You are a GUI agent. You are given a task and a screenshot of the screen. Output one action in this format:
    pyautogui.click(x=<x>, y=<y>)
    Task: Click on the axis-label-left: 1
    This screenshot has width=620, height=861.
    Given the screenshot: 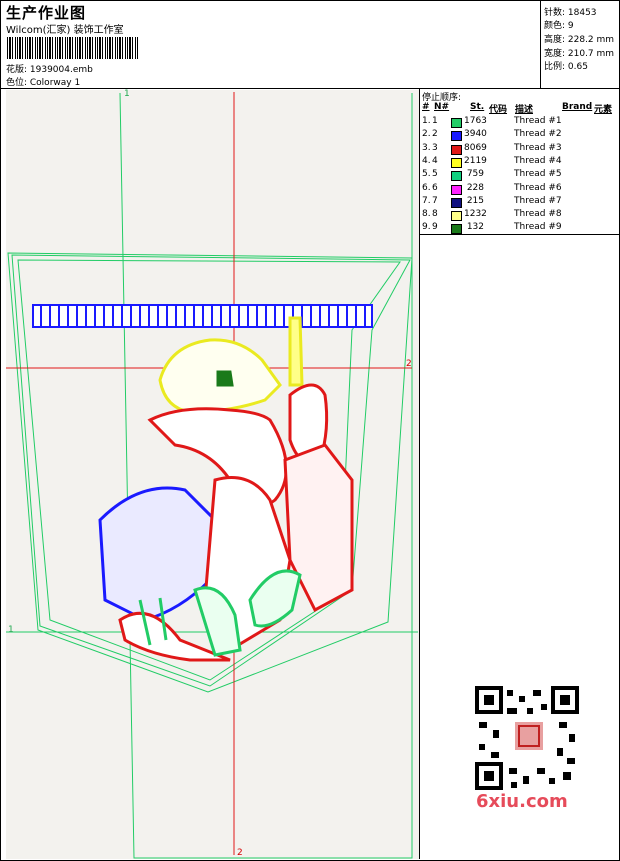 What is the action you would take?
    pyautogui.click(x=11, y=630)
    